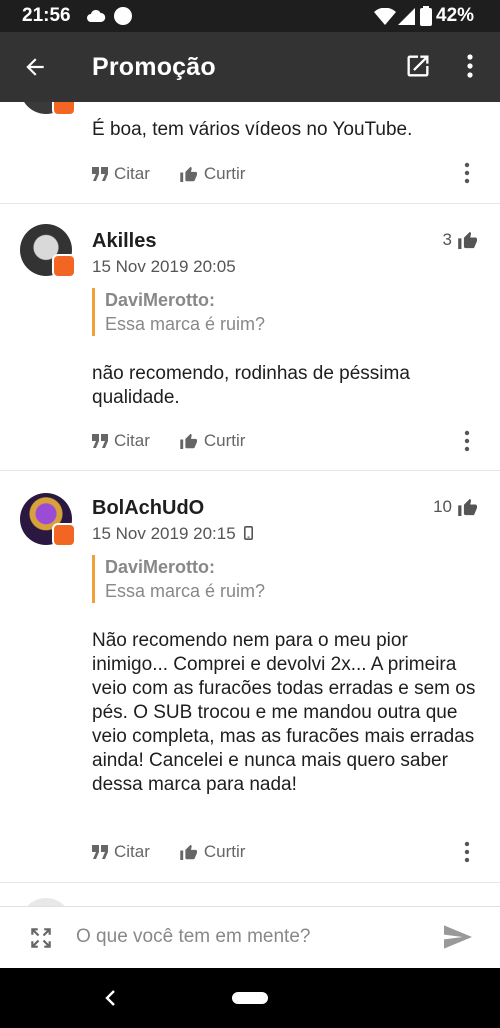  I want to click on wifi-icon, so click(385, 18).